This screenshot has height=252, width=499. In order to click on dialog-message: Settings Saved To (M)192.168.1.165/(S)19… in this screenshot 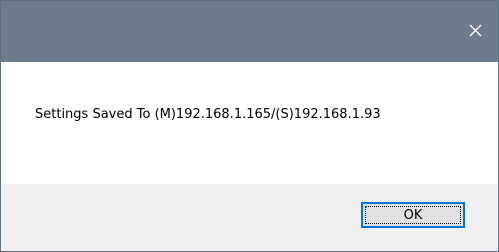, I will do `click(208, 114)`.